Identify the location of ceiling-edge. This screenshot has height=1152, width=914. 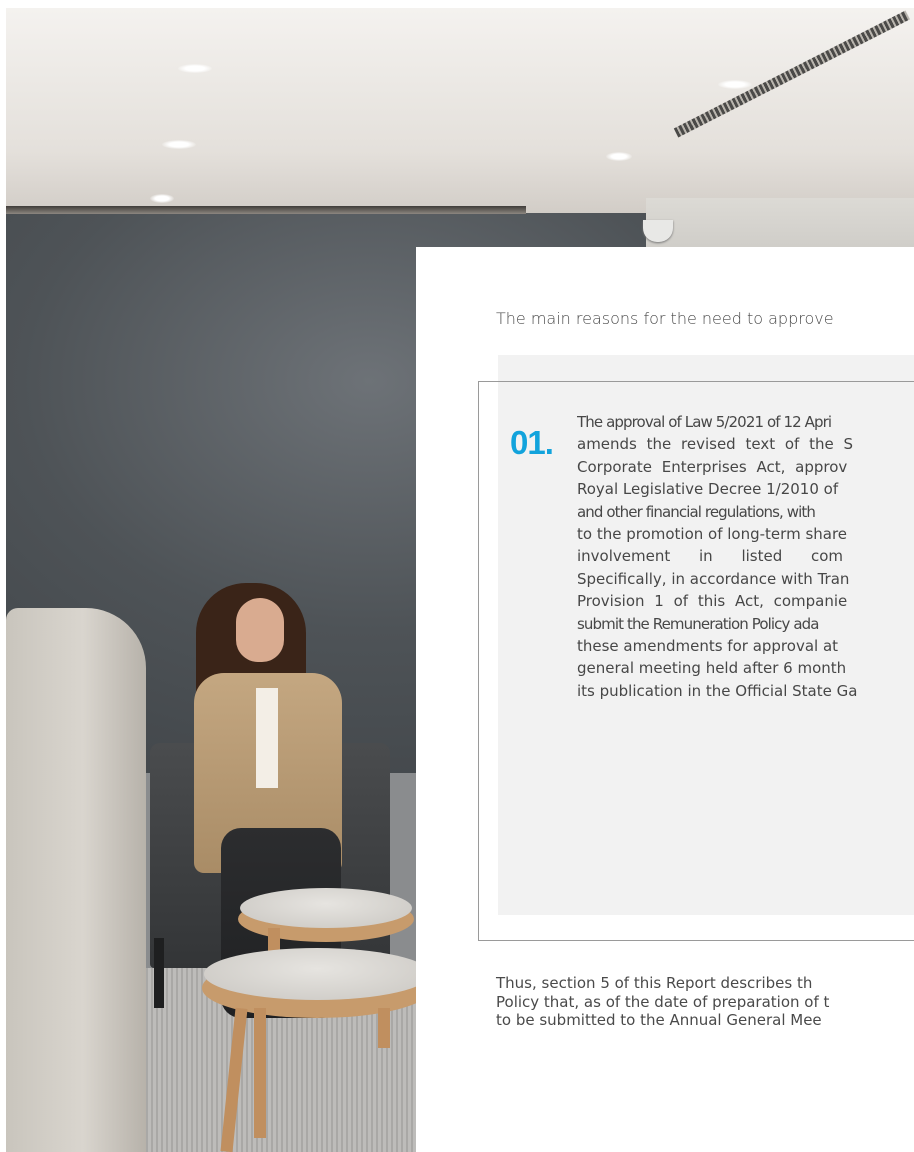
(266, 210).